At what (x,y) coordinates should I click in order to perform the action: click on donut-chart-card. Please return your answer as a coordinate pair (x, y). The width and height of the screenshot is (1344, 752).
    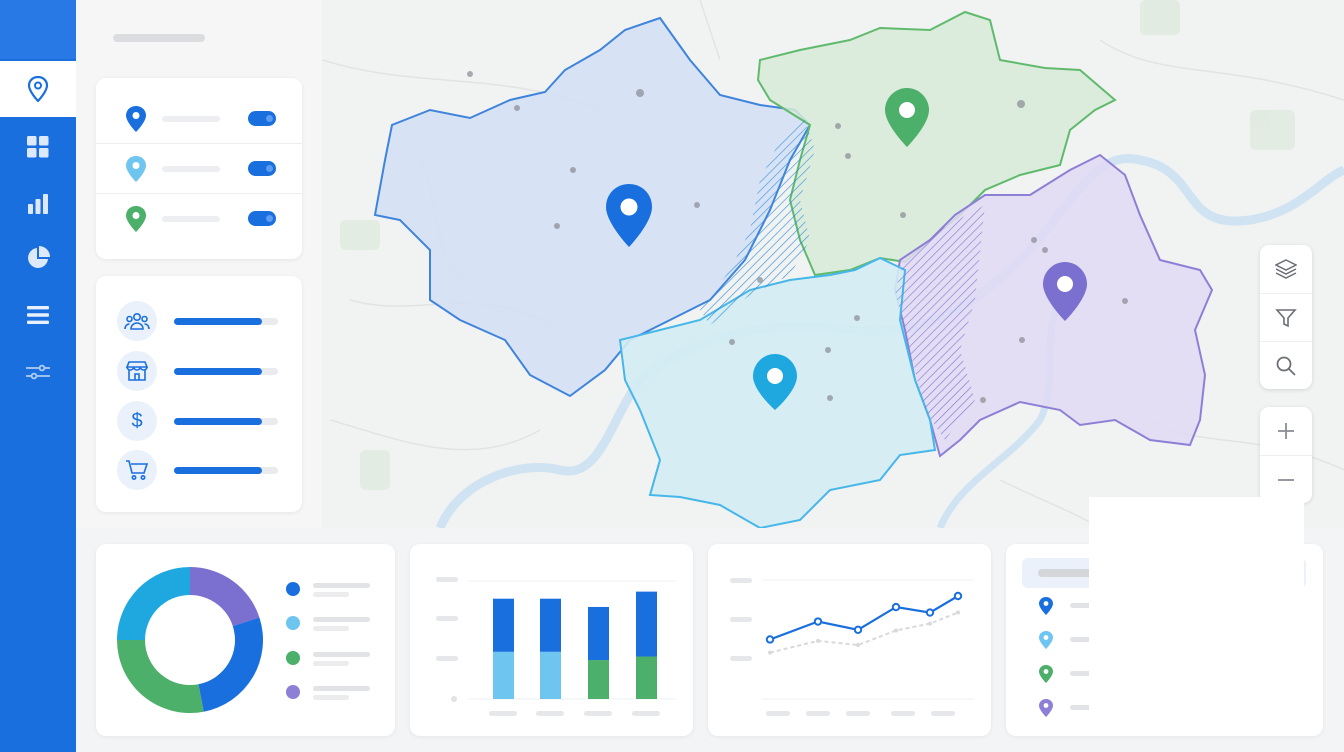
    Looking at the image, I should click on (245, 640).